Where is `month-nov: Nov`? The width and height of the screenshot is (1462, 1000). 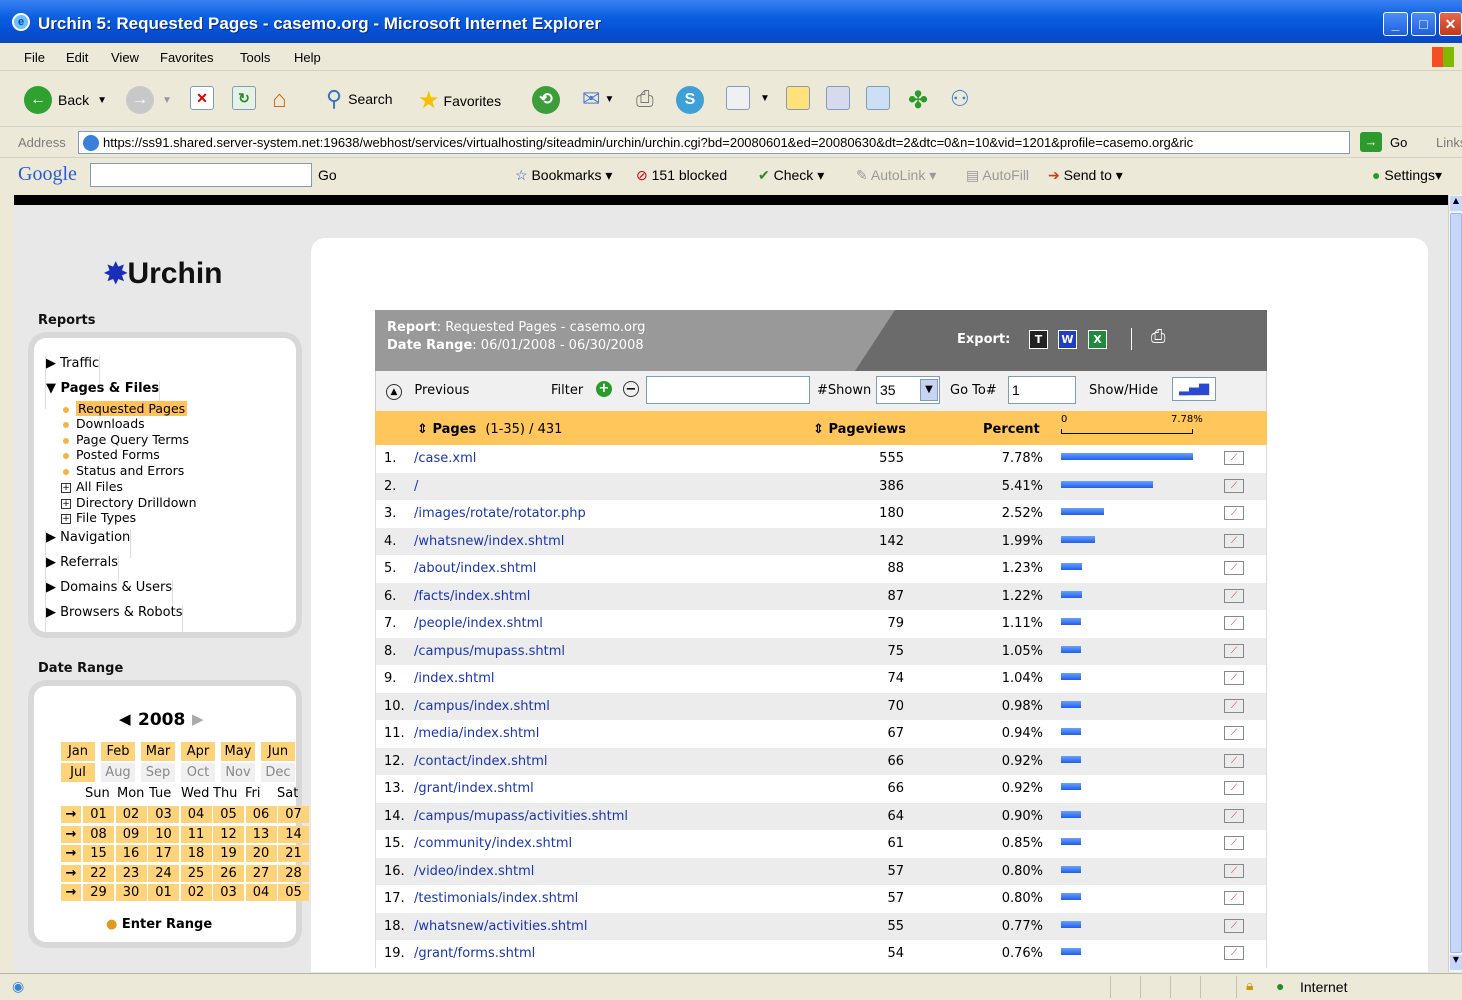
month-nov: Nov is located at coordinates (238, 772).